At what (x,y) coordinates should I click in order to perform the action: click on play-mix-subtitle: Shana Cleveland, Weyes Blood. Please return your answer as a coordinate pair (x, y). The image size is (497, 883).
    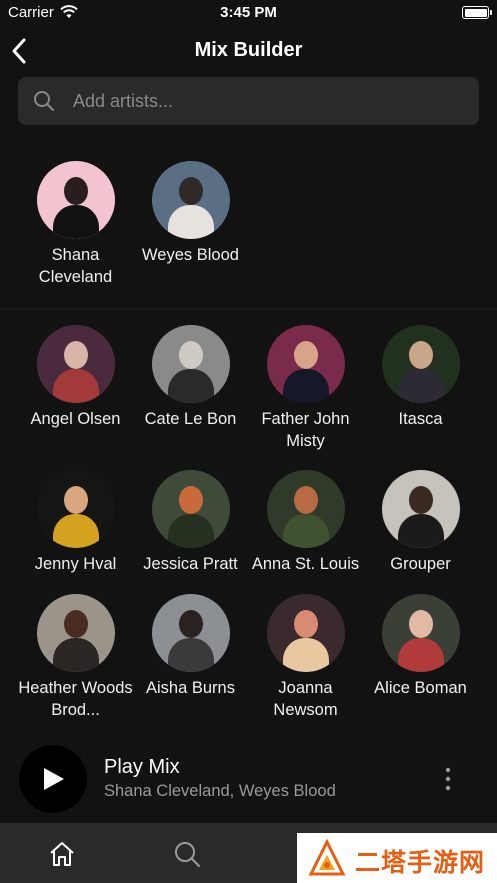
    Looking at the image, I should click on (220, 791).